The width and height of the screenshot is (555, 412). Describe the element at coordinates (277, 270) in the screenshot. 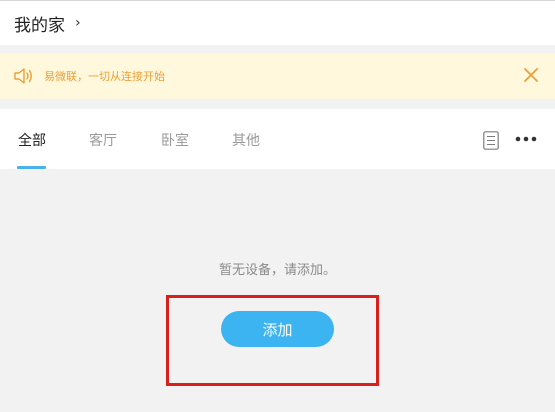

I see `empty-state-message: 暂无设备，请添加。` at that location.